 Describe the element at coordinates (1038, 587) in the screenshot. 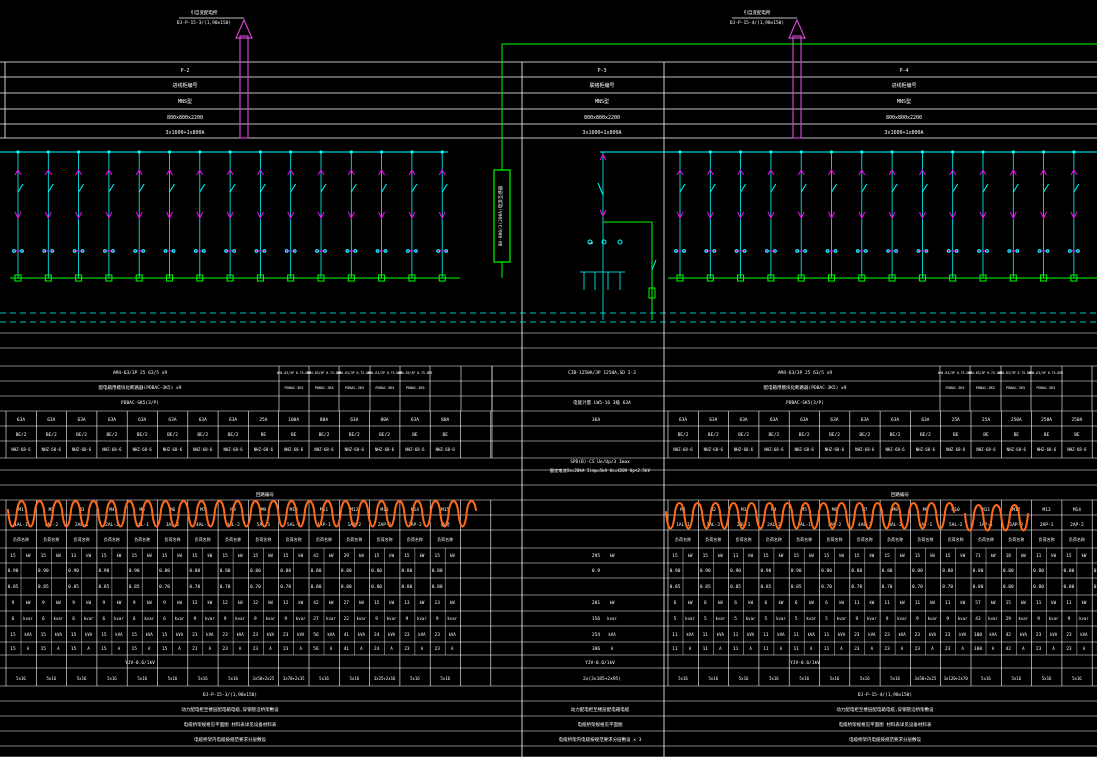

I see `cos-value: 0.80` at that location.